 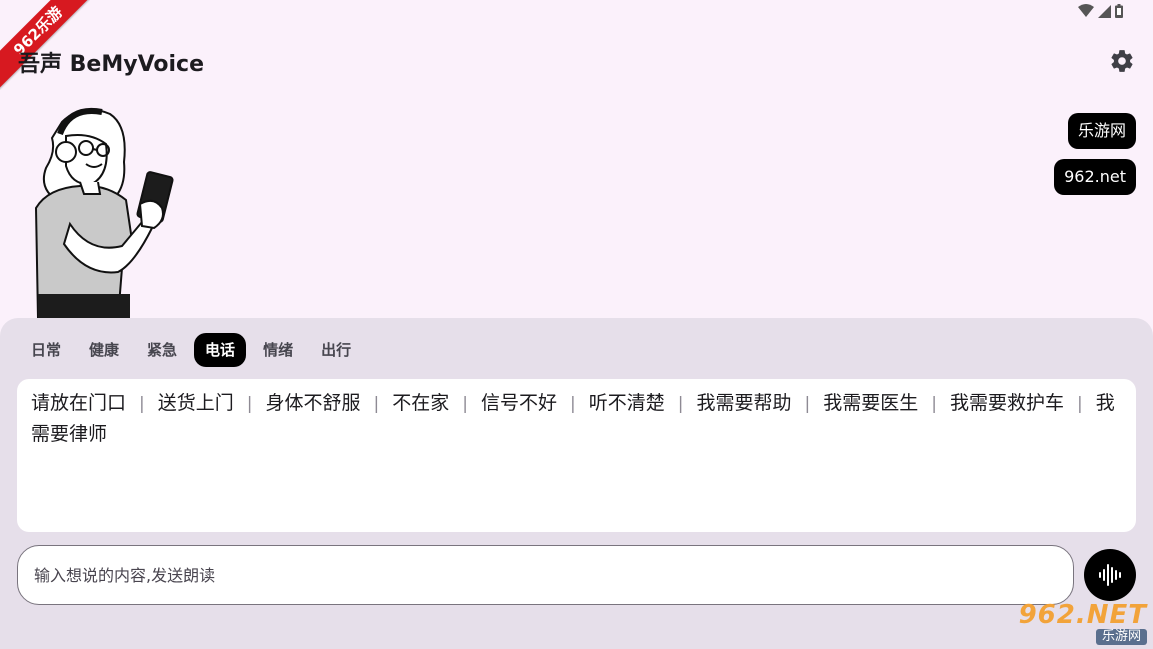 I want to click on voice-button, so click(x=1110, y=575).